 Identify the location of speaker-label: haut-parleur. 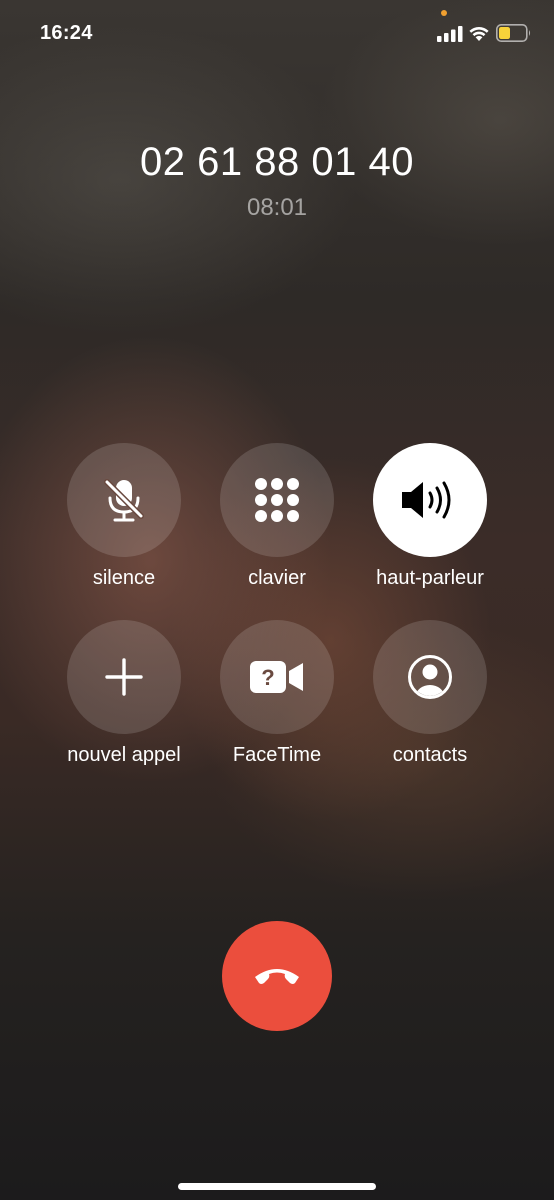
(430, 578).